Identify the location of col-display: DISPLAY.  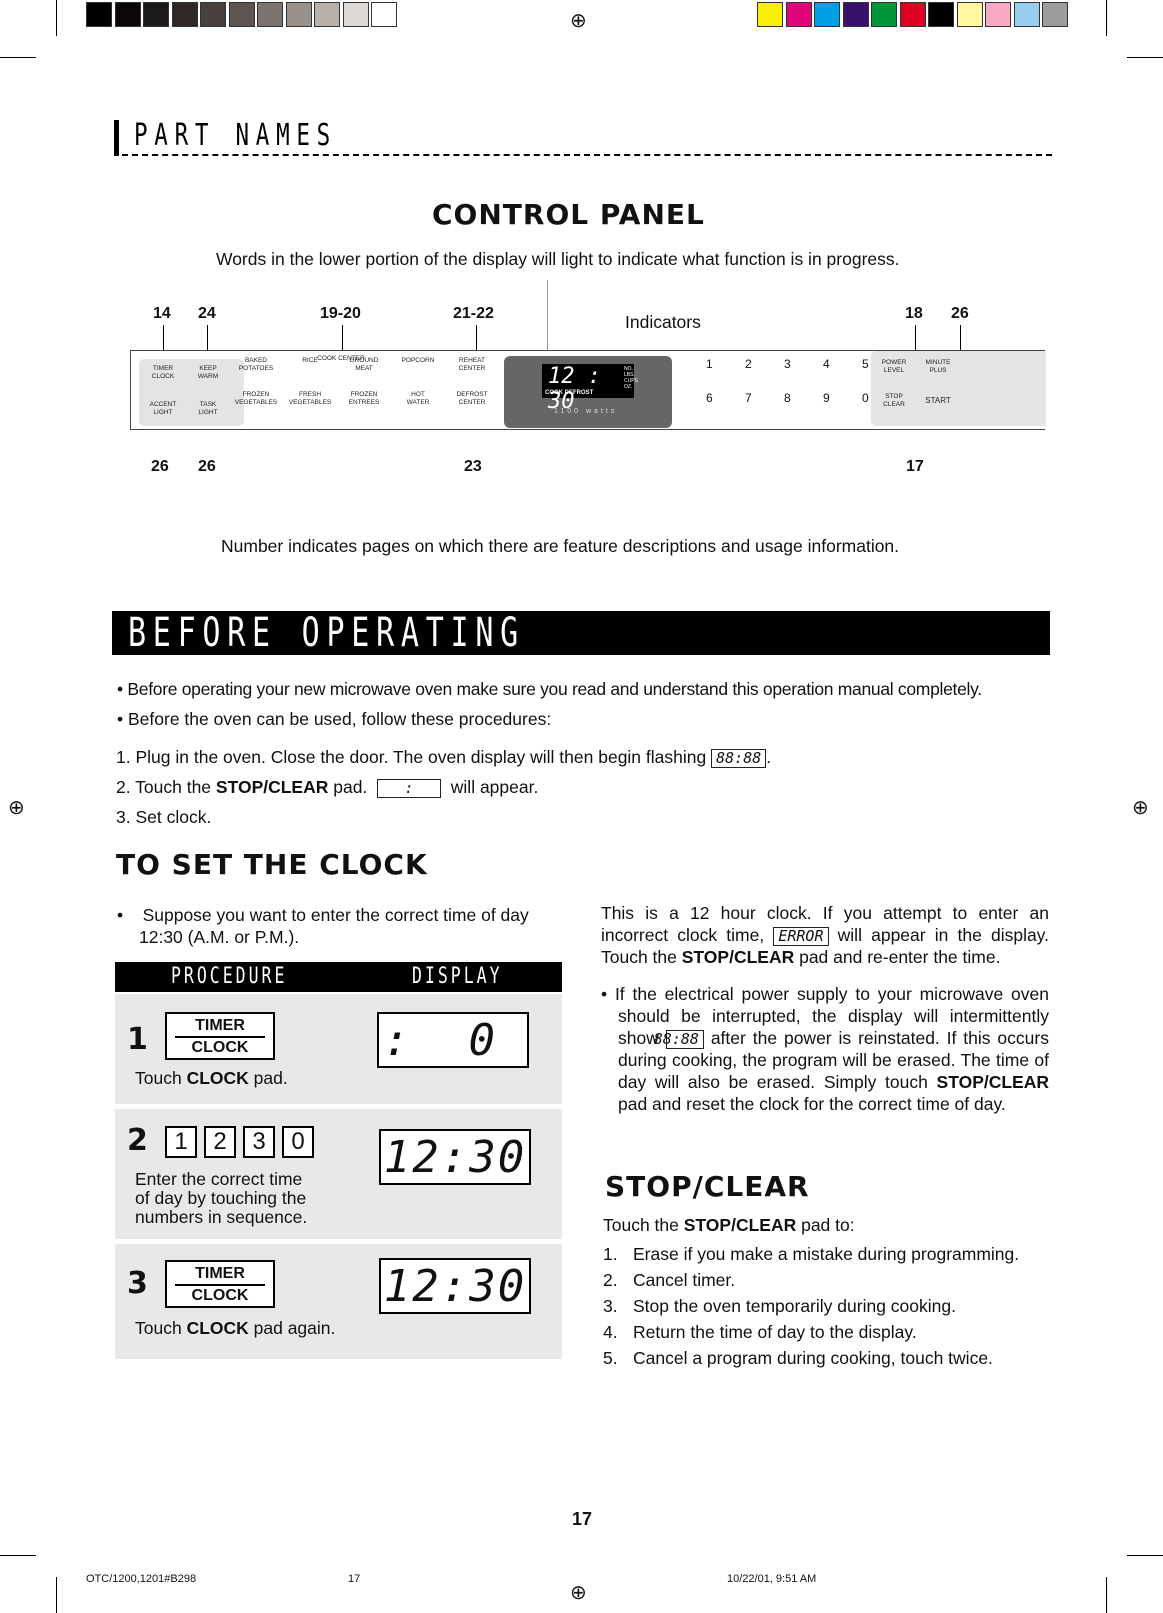
(457, 976).